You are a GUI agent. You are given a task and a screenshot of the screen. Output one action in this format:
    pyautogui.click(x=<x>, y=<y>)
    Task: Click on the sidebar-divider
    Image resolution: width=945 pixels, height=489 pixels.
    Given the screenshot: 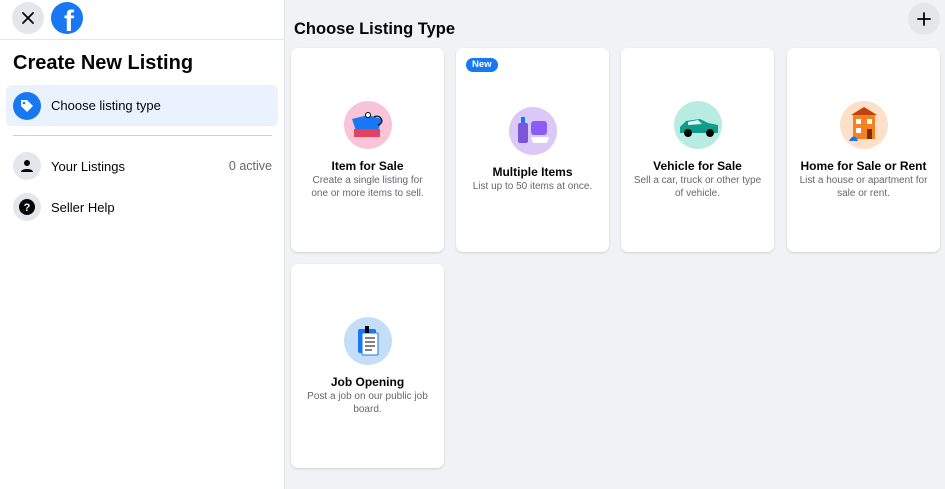 What is the action you would take?
    pyautogui.click(x=142, y=135)
    